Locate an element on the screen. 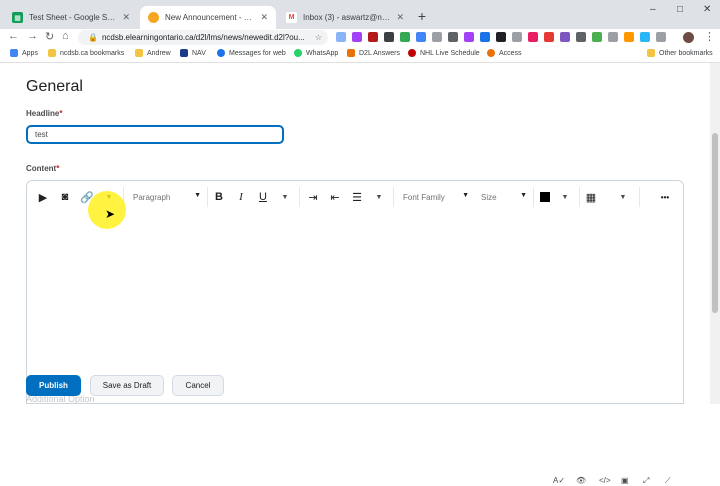  more-actions-button: ••• is located at coordinates (665, 197).